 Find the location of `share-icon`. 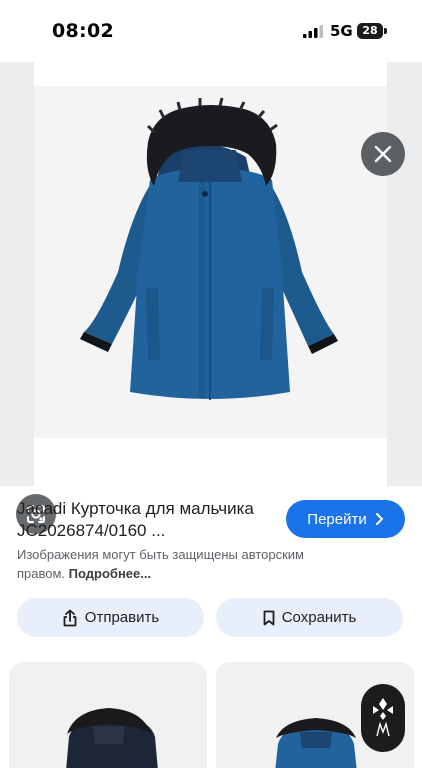

share-icon is located at coordinates (70, 617).